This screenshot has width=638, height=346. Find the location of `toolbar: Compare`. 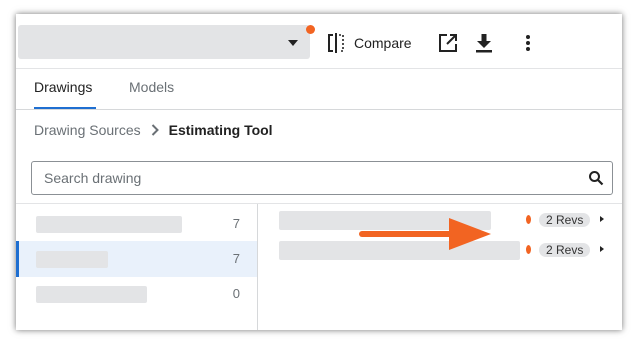

toolbar: Compare is located at coordinates (319, 41).